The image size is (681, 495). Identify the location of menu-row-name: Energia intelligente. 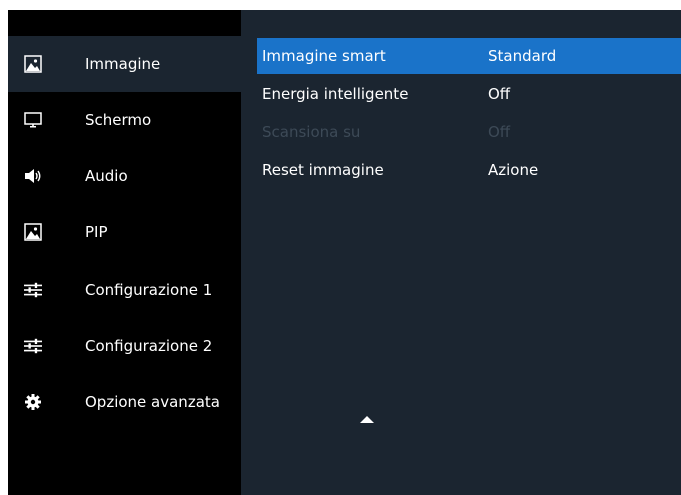
(335, 94).